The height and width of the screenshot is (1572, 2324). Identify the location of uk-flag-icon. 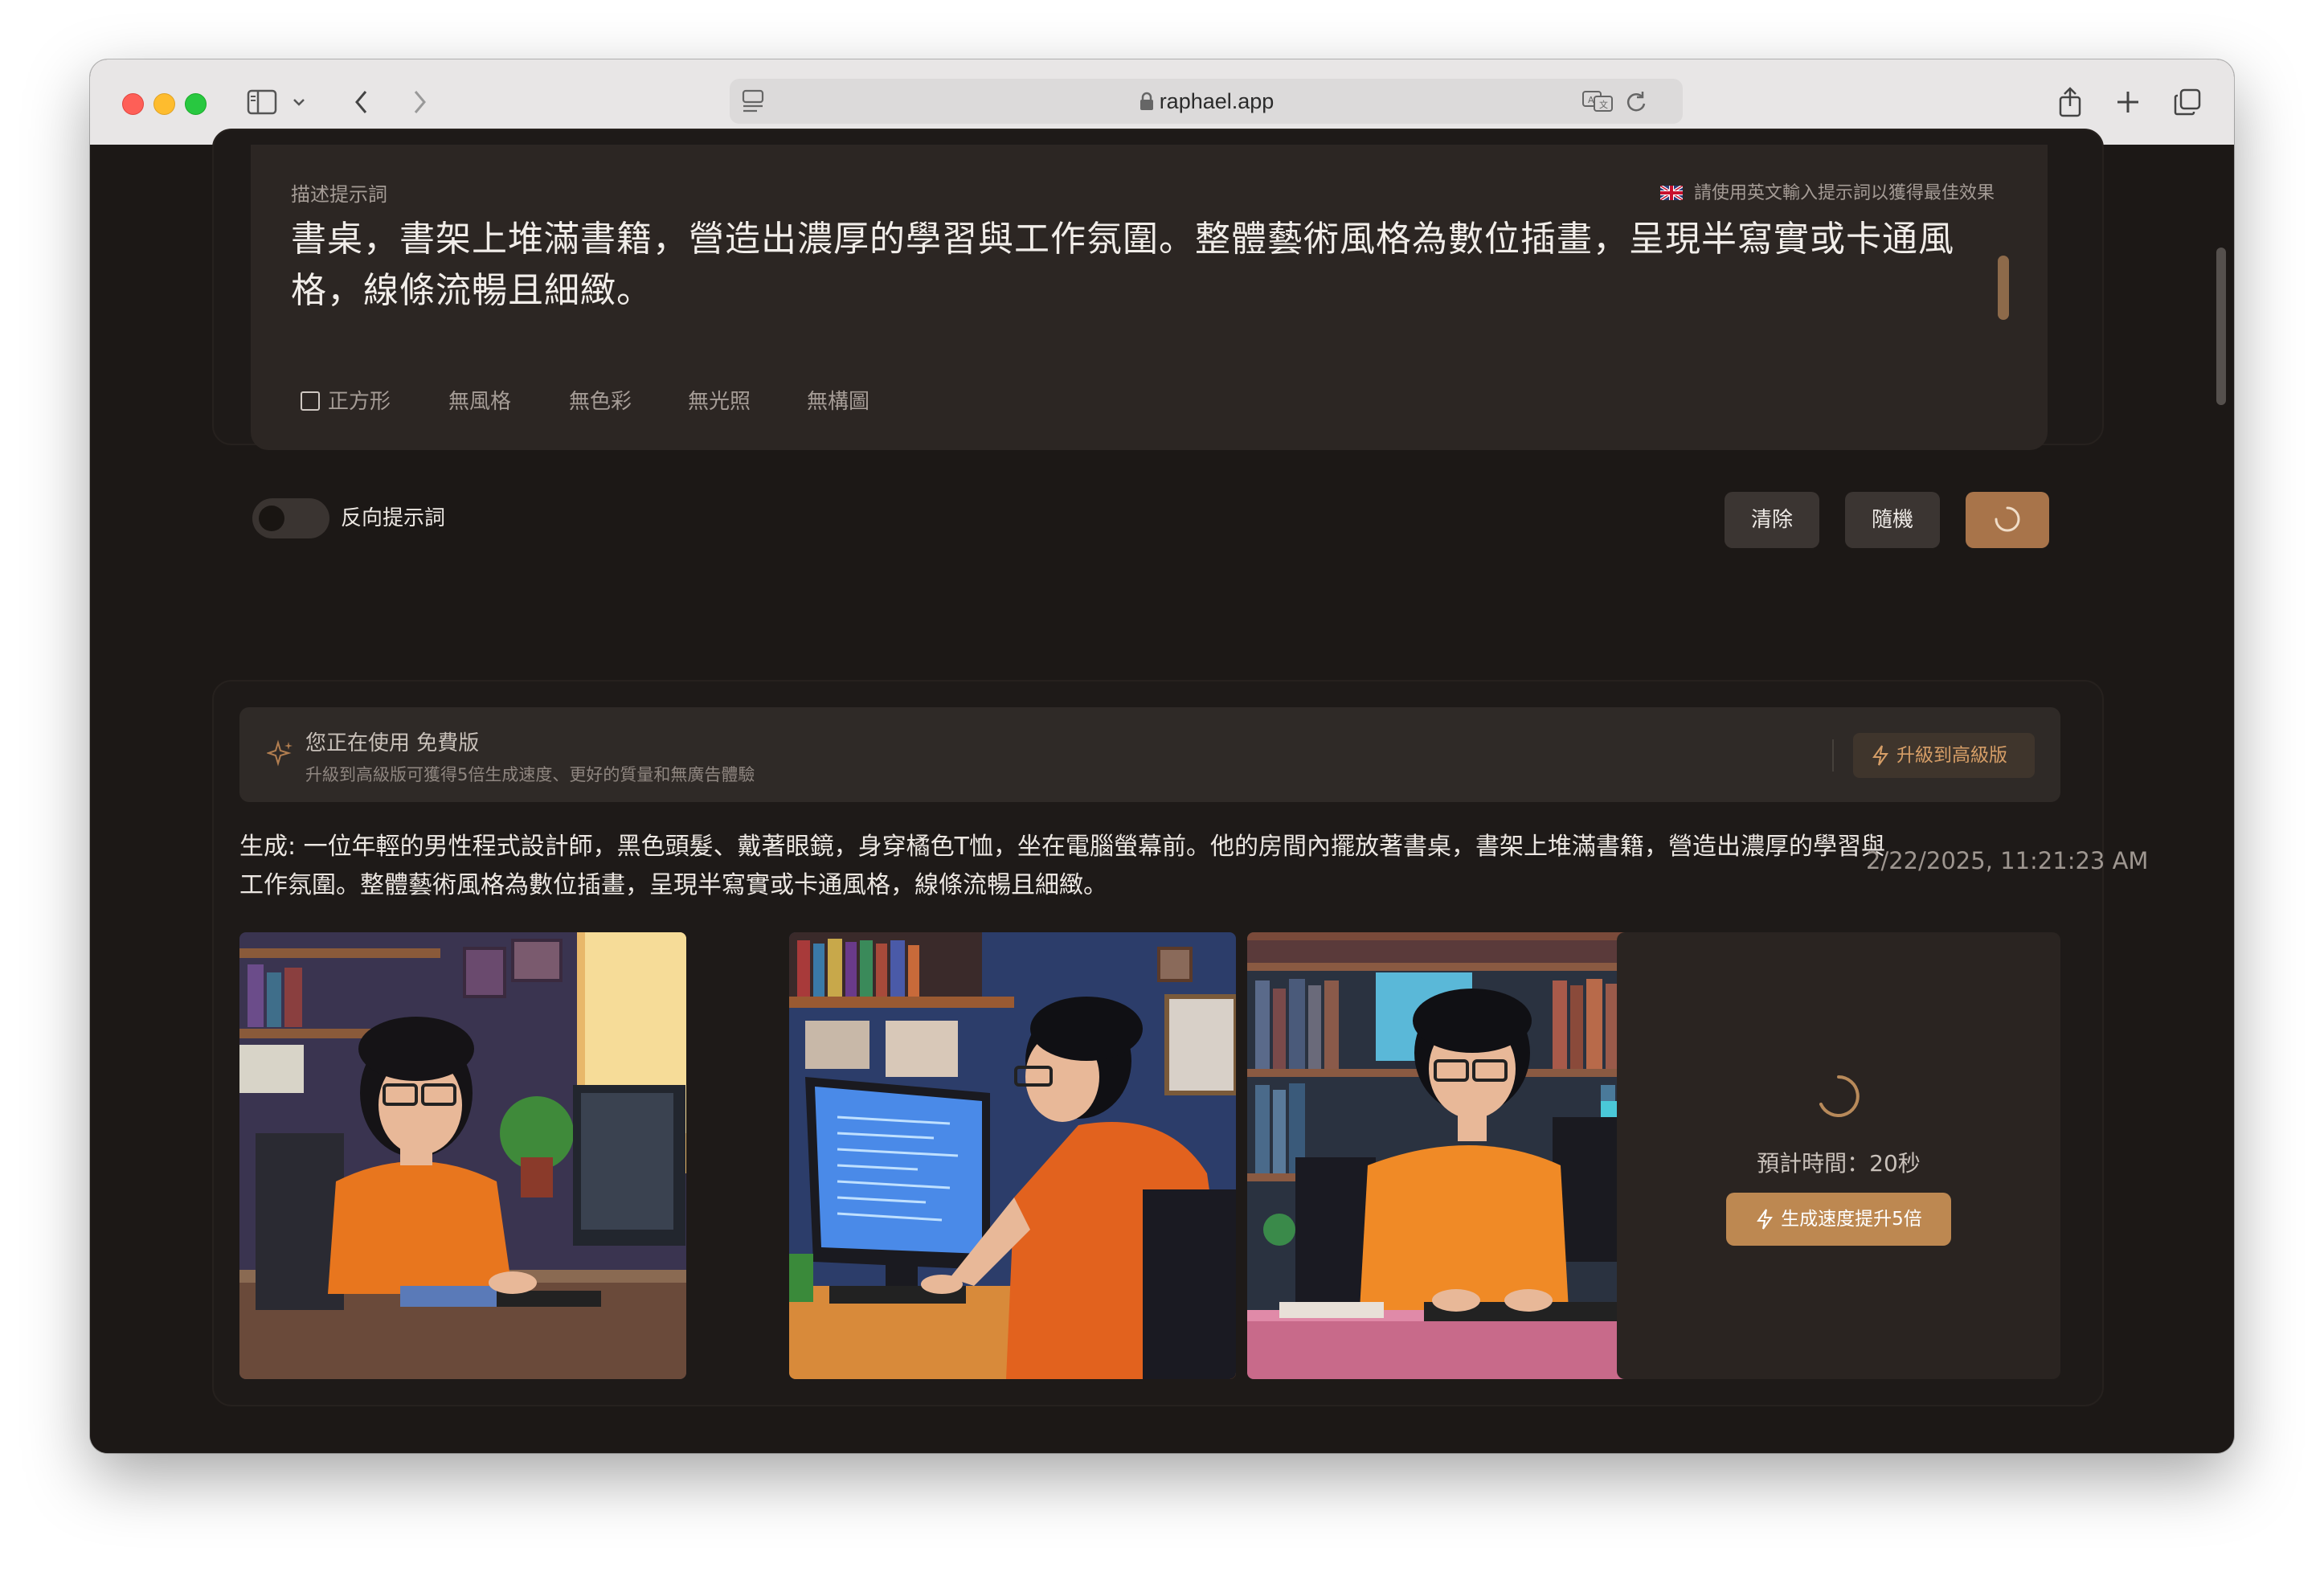
(1672, 193).